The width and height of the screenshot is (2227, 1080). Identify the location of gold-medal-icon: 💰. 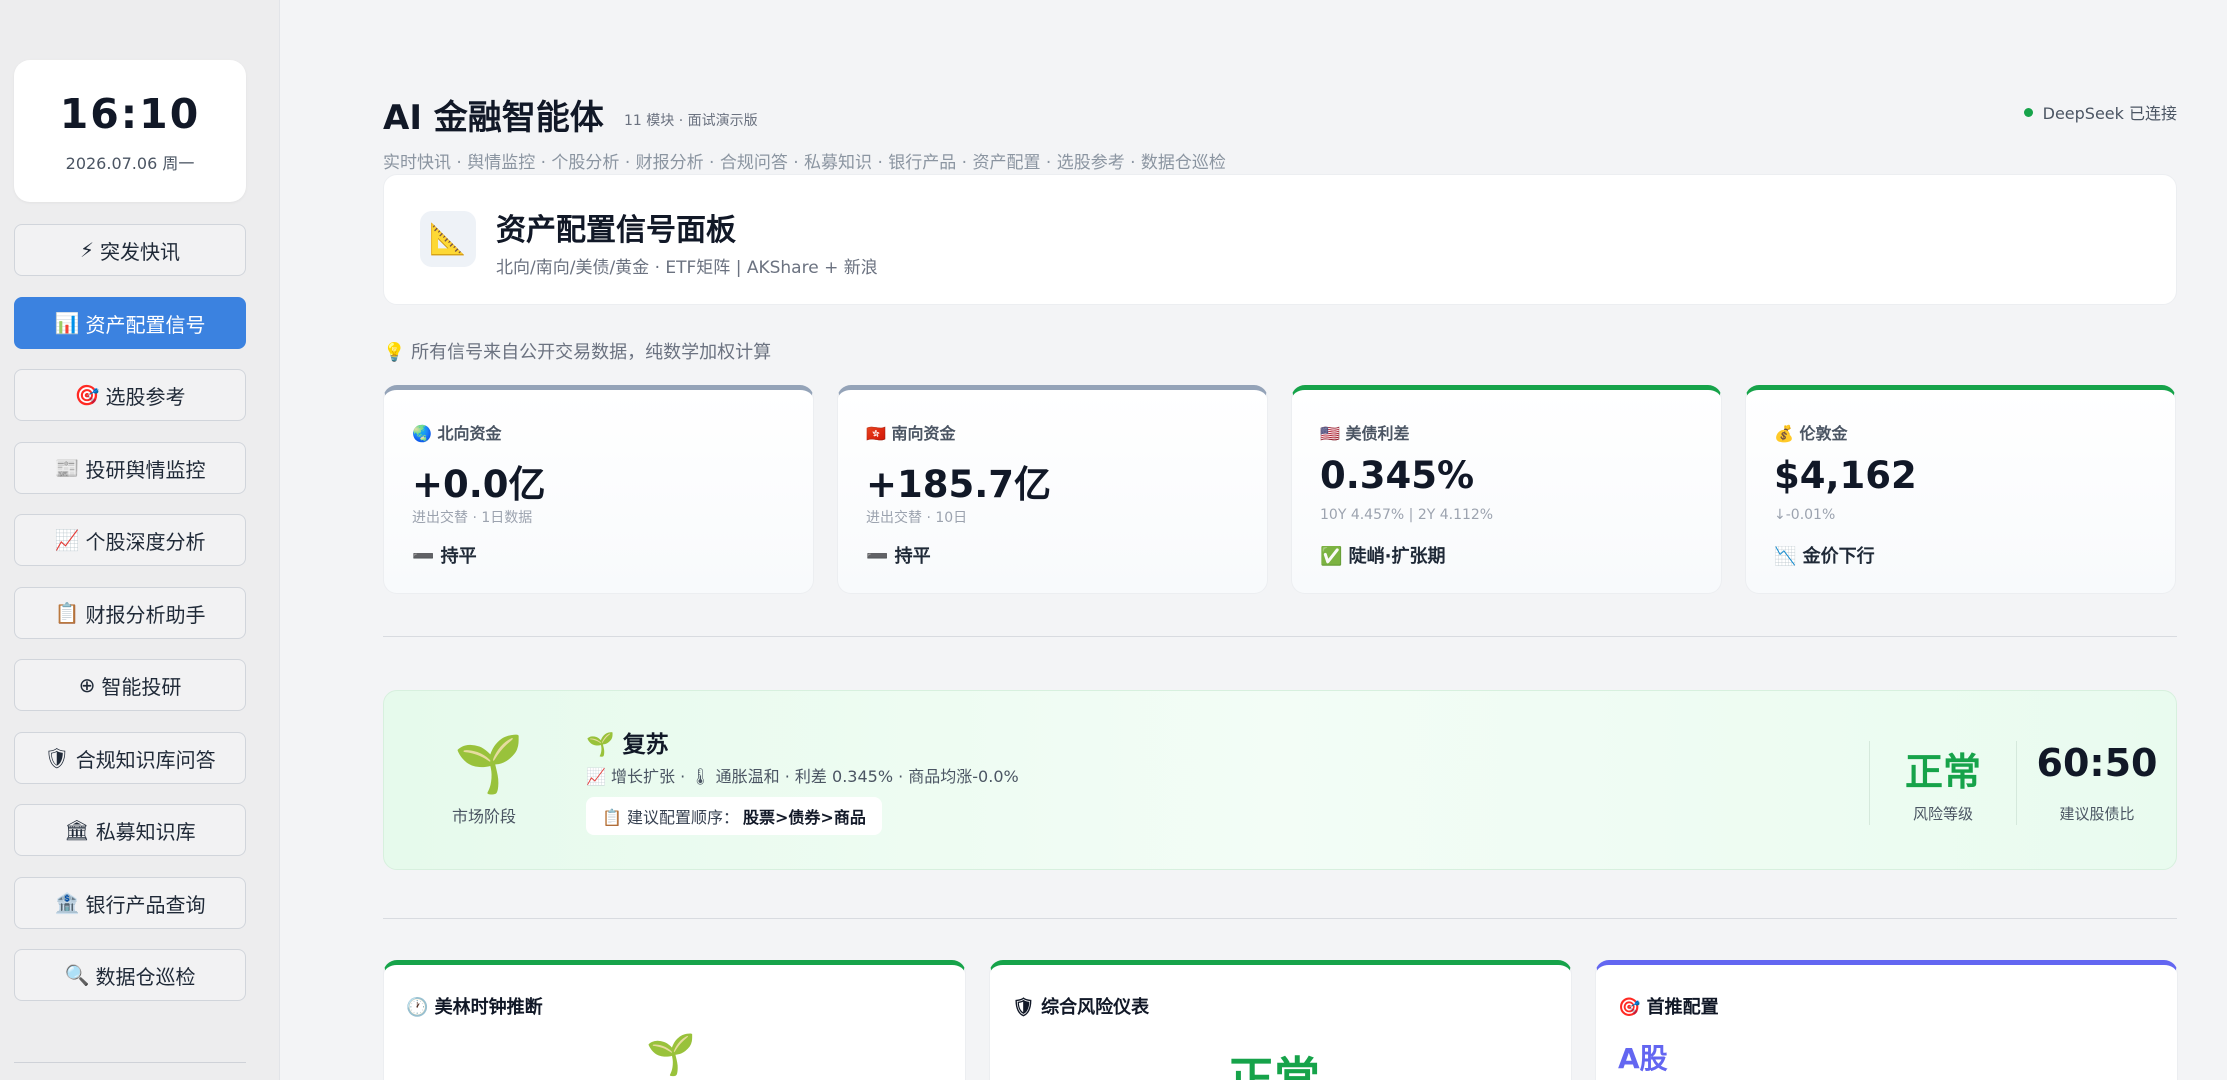
(1784, 433).